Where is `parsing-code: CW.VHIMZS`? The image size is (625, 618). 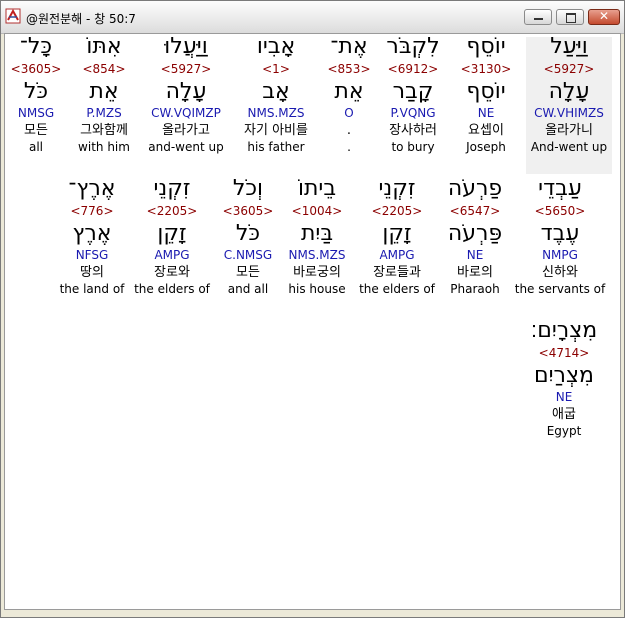
parsing-code: CW.VHIMZS is located at coordinates (569, 113).